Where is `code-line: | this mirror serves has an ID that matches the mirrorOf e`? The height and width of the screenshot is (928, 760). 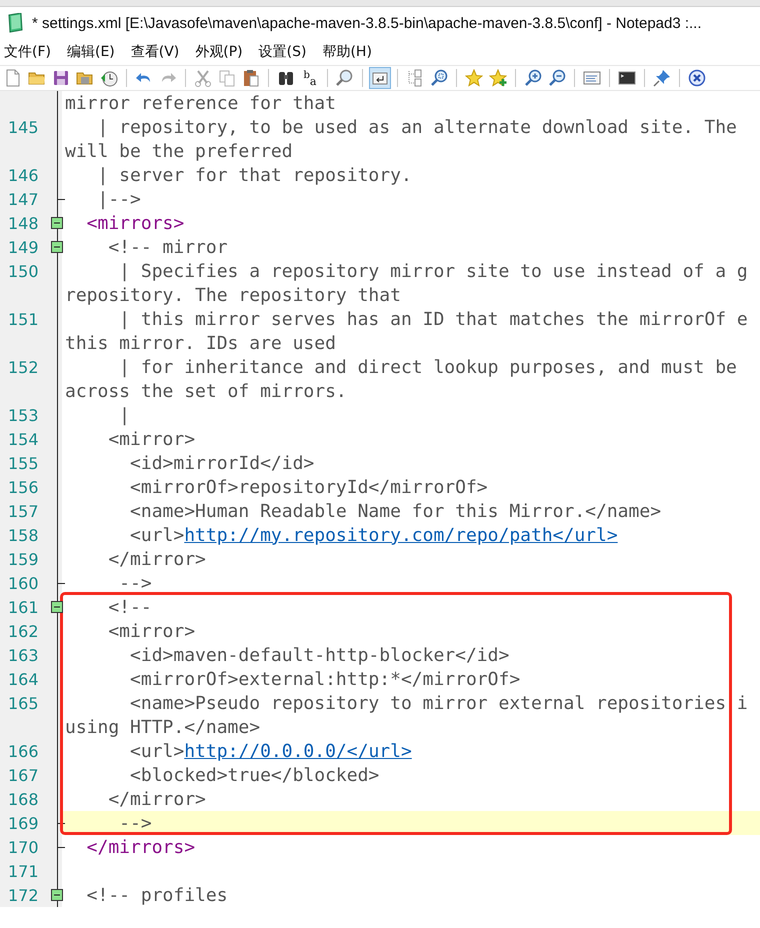 code-line: | this mirror serves has an ID that matches the mirrorOf e is located at coordinates (433, 319).